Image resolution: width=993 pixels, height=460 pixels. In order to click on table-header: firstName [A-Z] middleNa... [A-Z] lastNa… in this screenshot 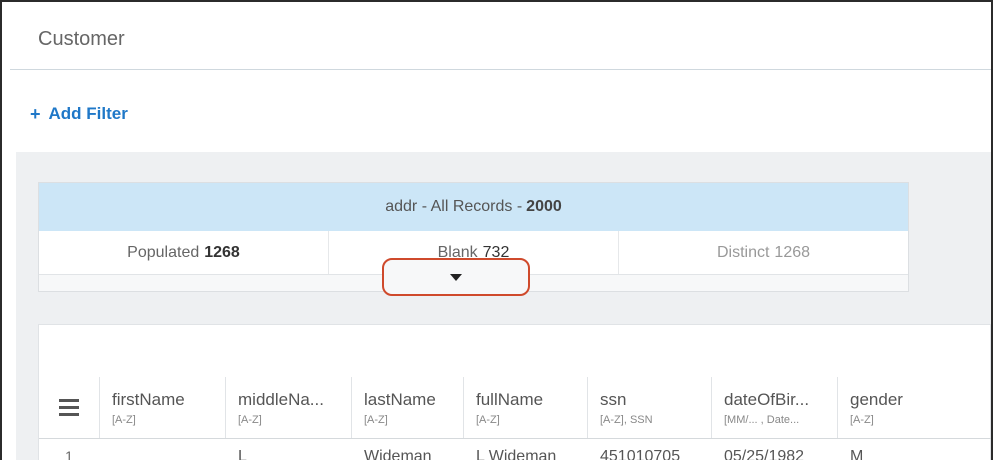, I will do `click(515, 408)`.